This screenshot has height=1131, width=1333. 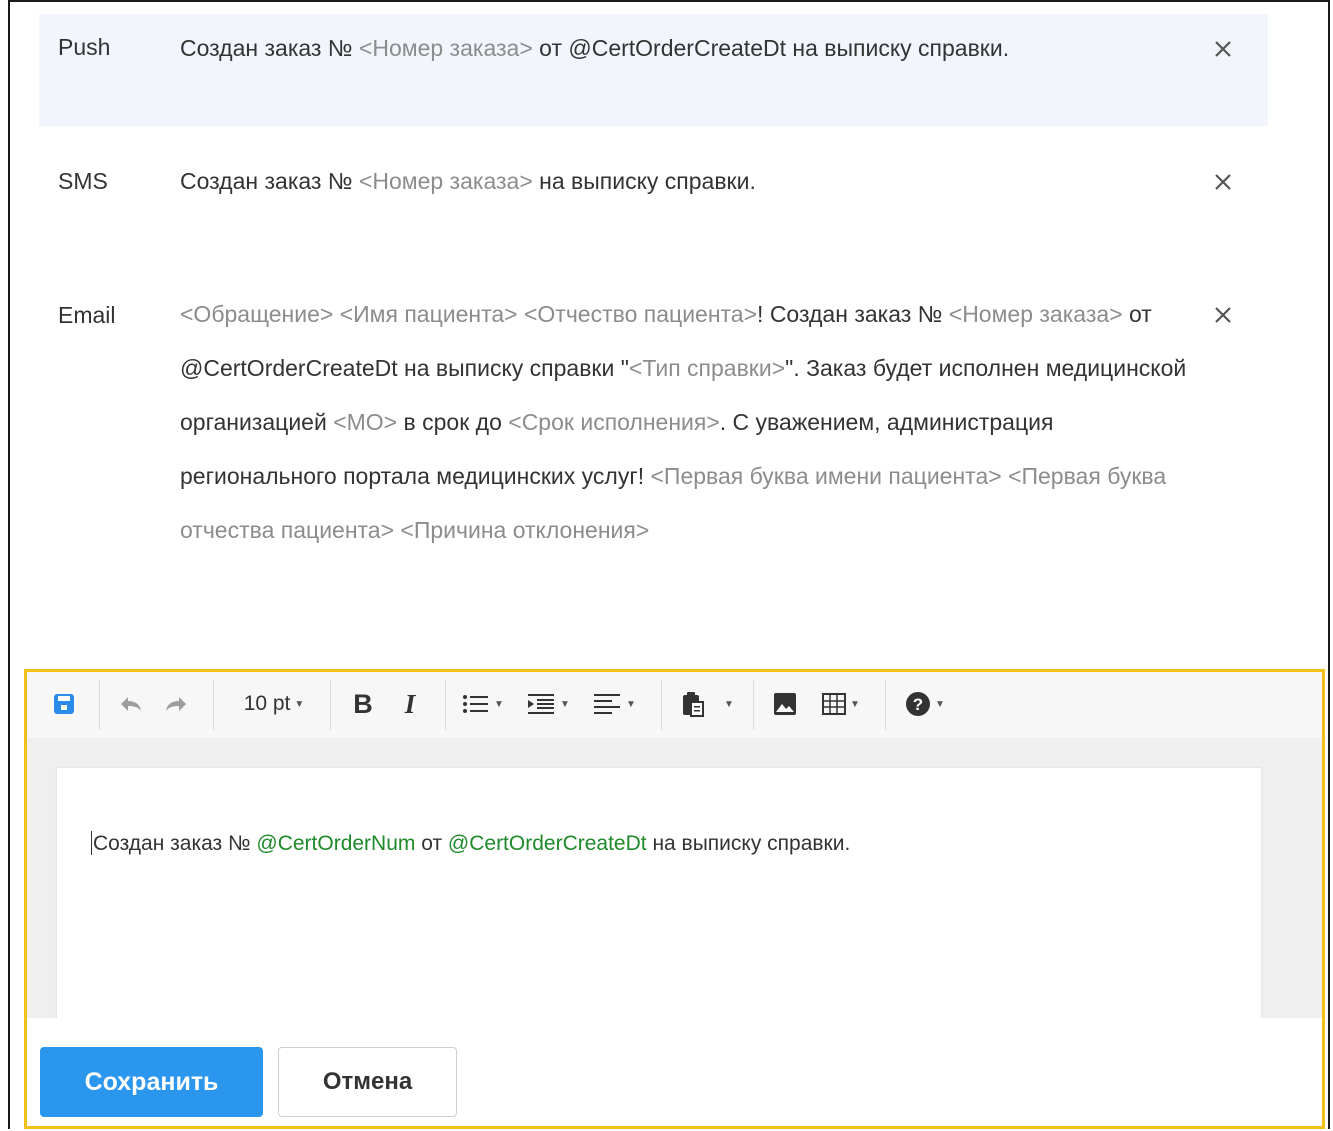 I want to click on redo-icon, so click(x=176, y=704).